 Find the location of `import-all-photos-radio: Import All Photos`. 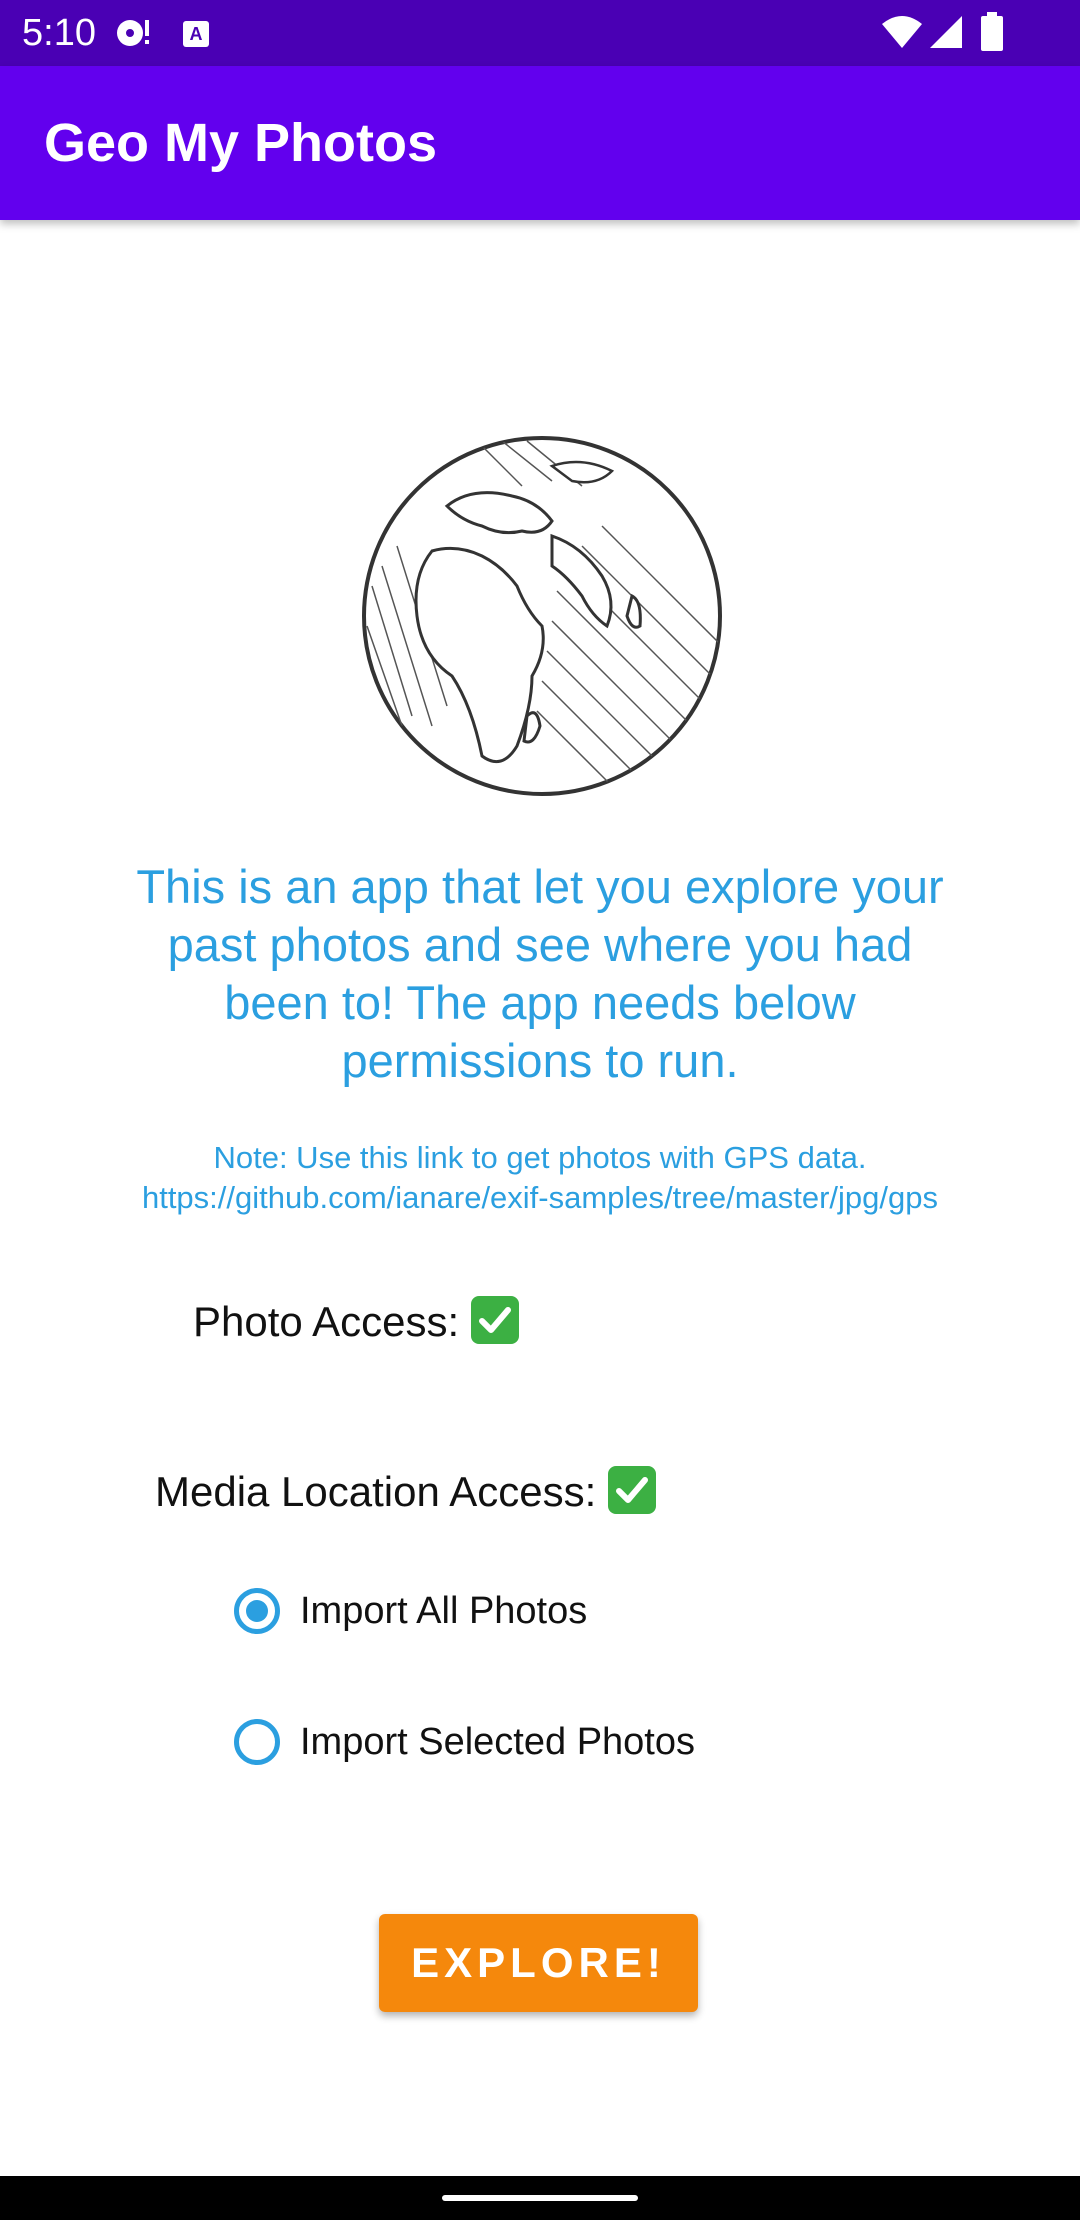

import-all-photos-radio: Import All Photos is located at coordinates (410, 1611).